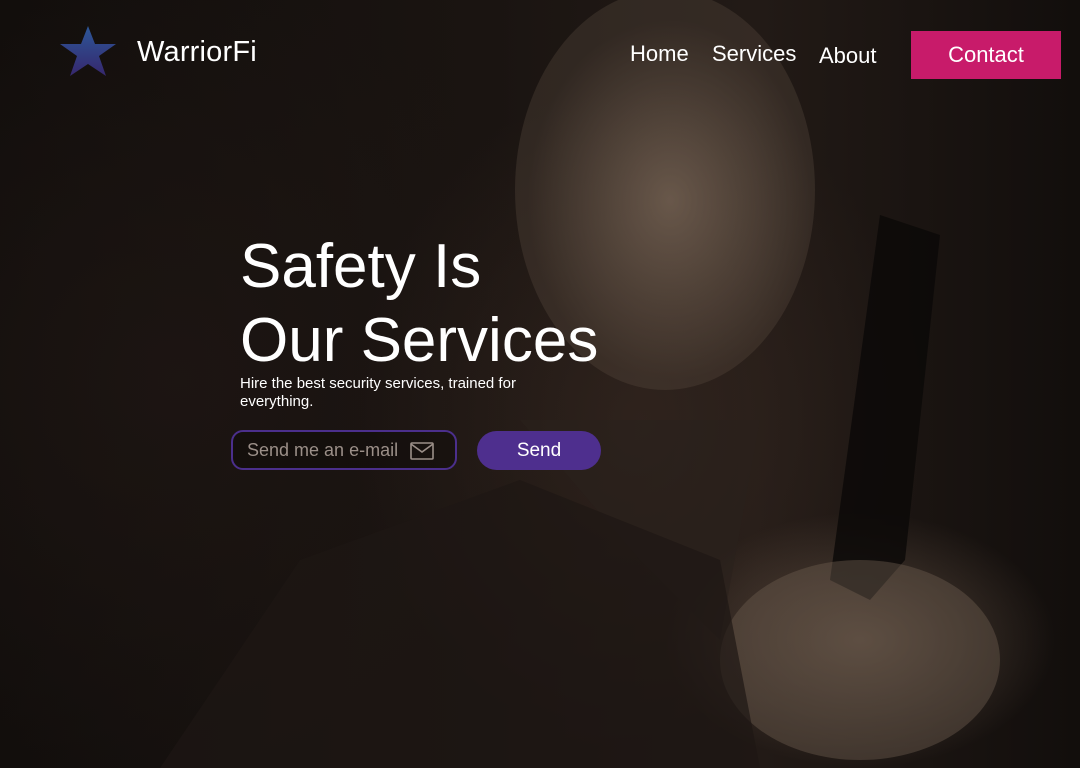  I want to click on email-input, so click(327, 450).